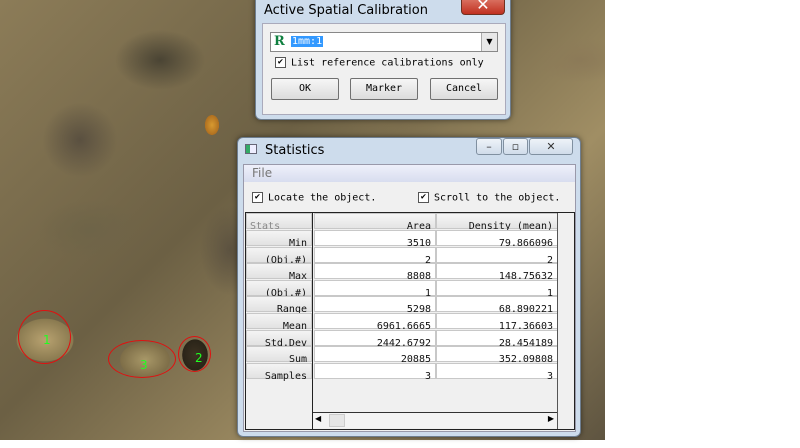 The width and height of the screenshot is (800, 448). I want to click on ok-button: OK, so click(305, 89).